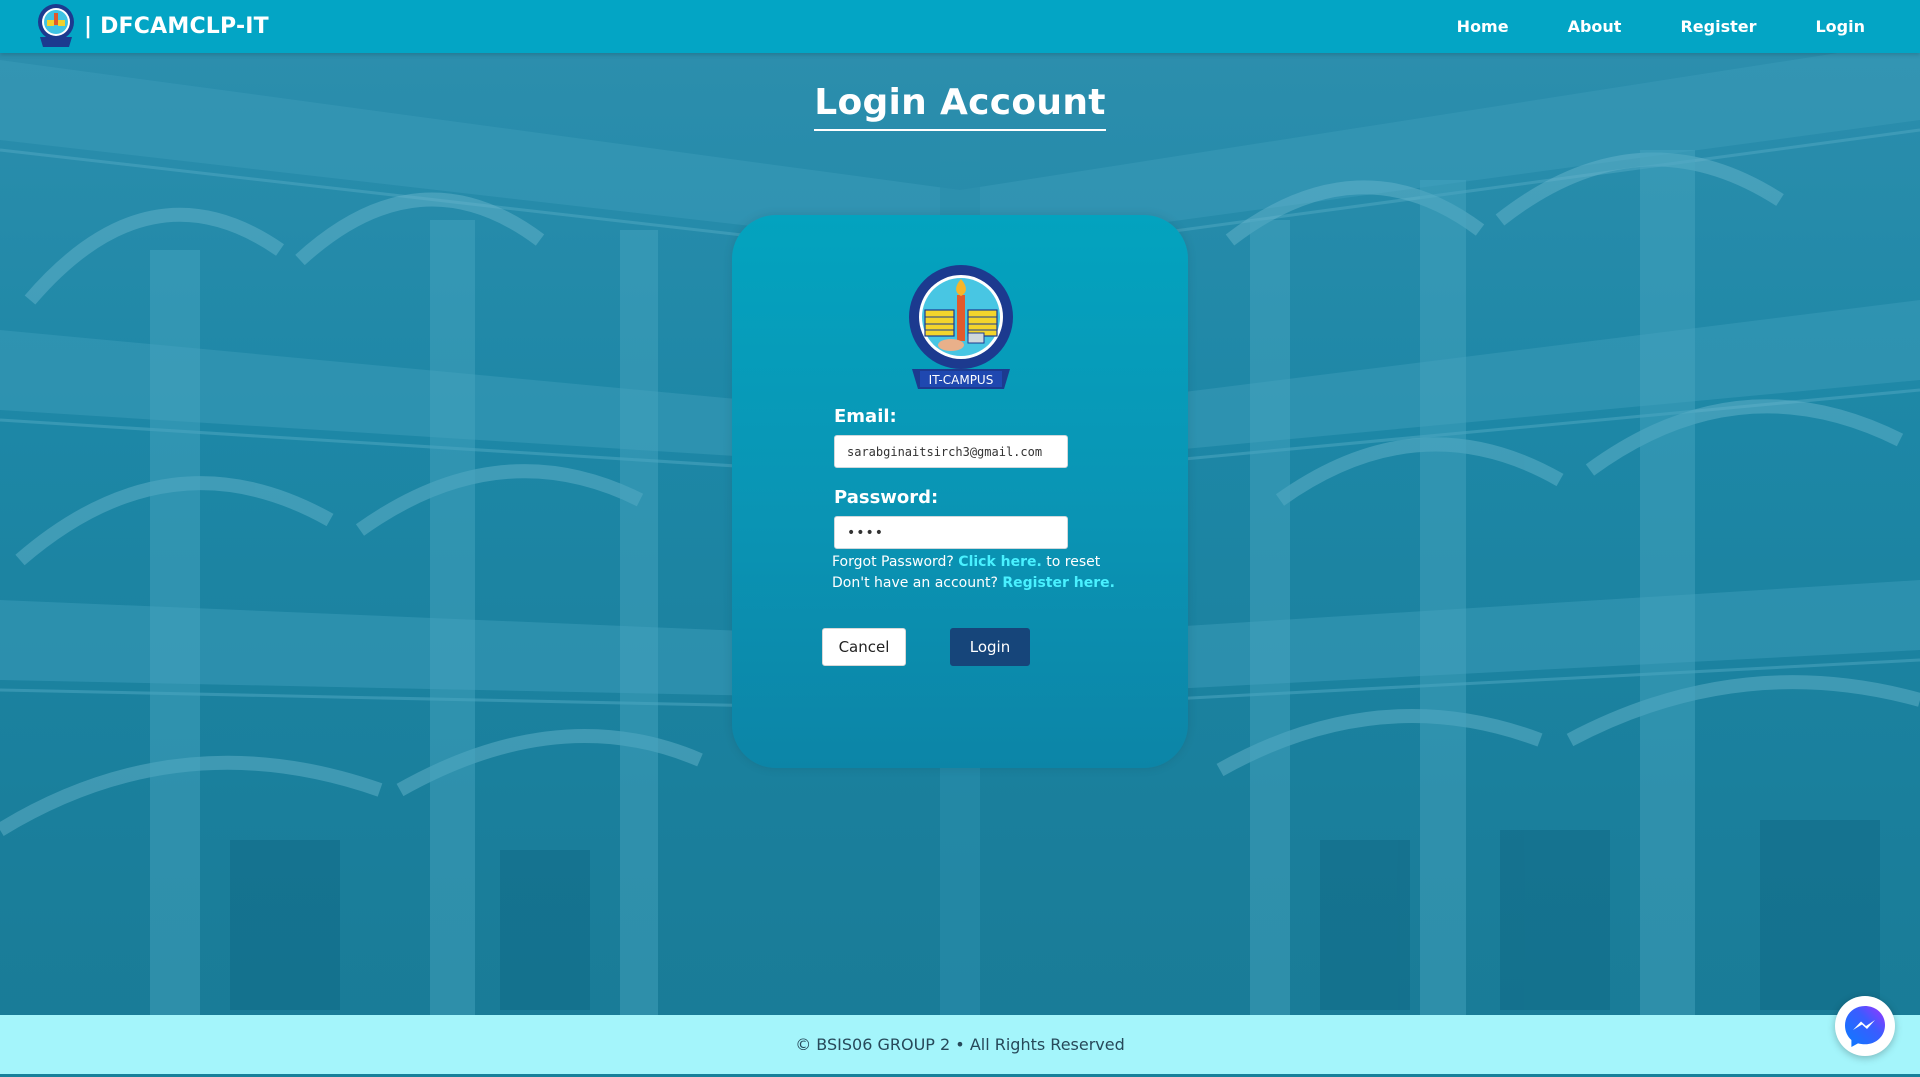 The image size is (1920, 1077). What do you see at coordinates (1840, 26) in the screenshot?
I see `nav-link-login: Login` at bounding box center [1840, 26].